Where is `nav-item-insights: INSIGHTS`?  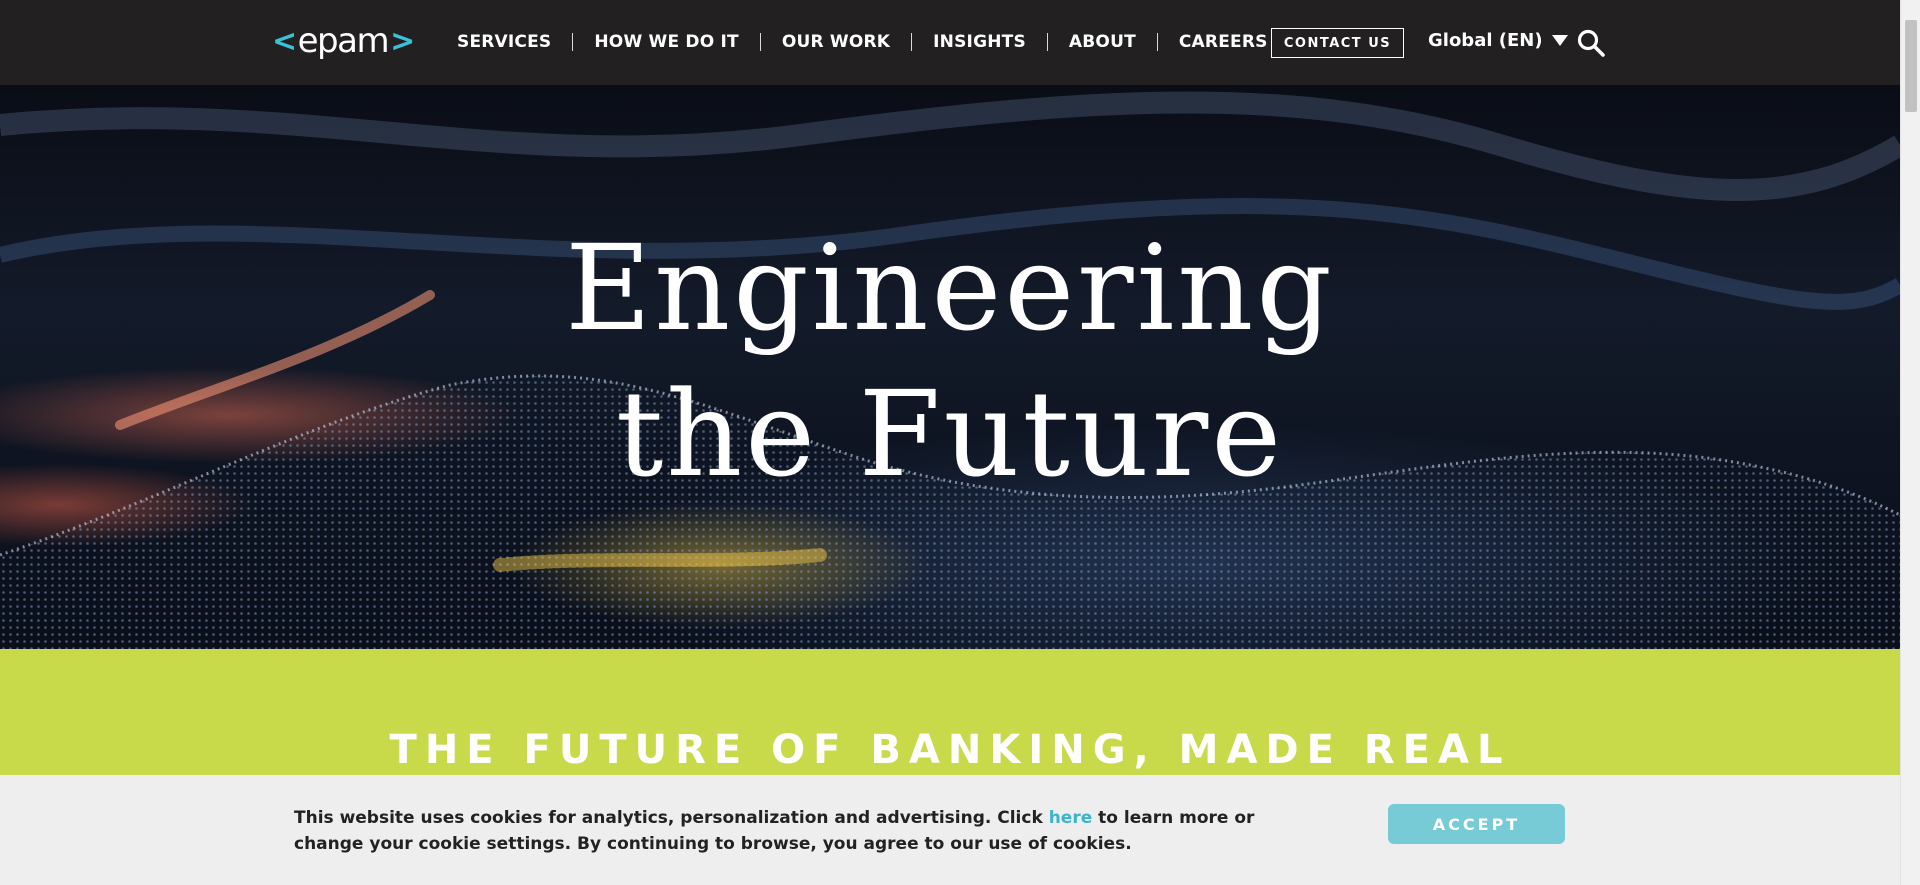 nav-item-insights: INSIGHTS is located at coordinates (979, 42).